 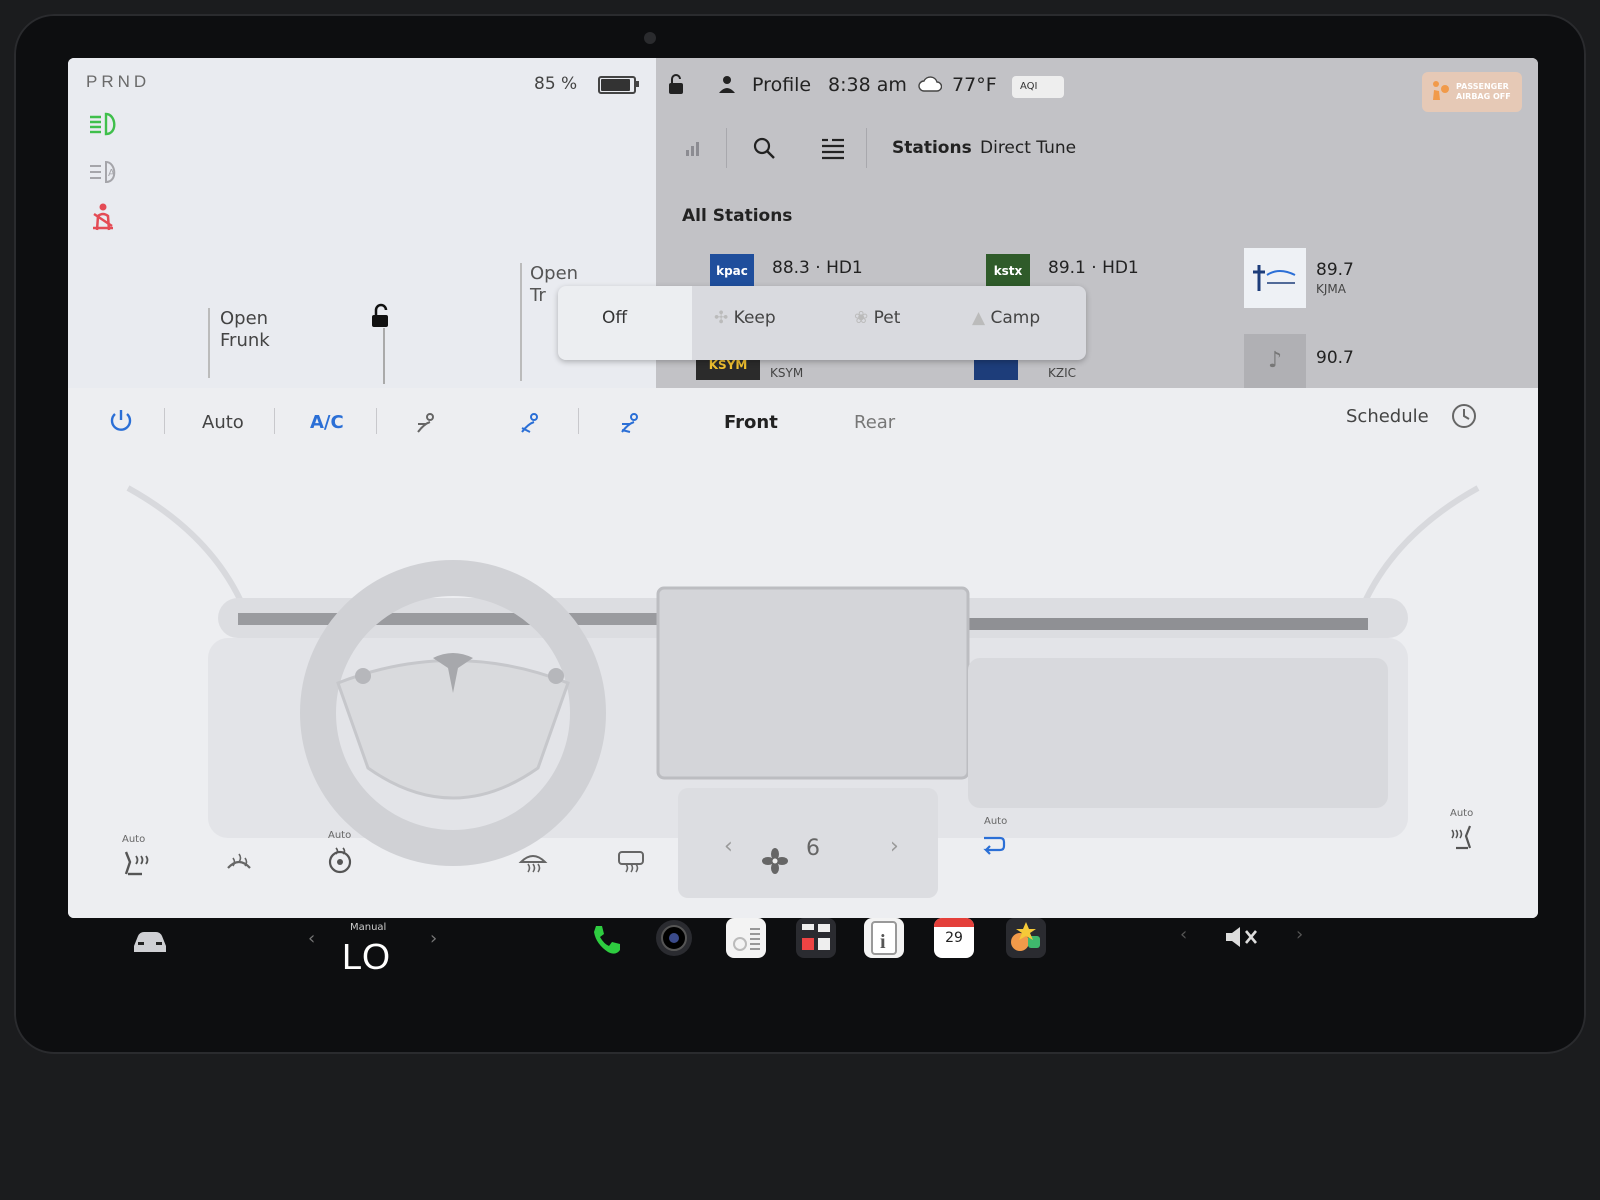 I want to click on tab-front: Front, so click(x=751, y=422).